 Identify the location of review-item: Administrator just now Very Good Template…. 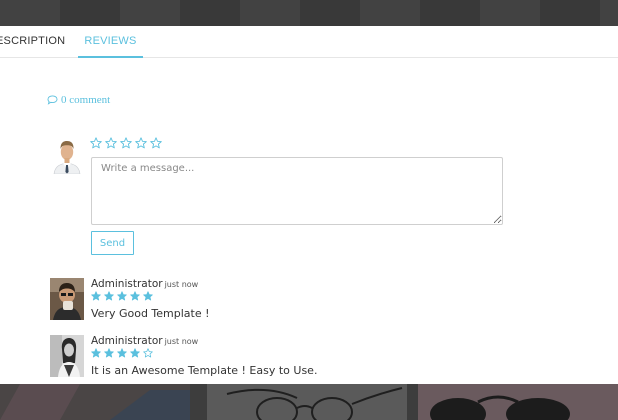
(310, 303).